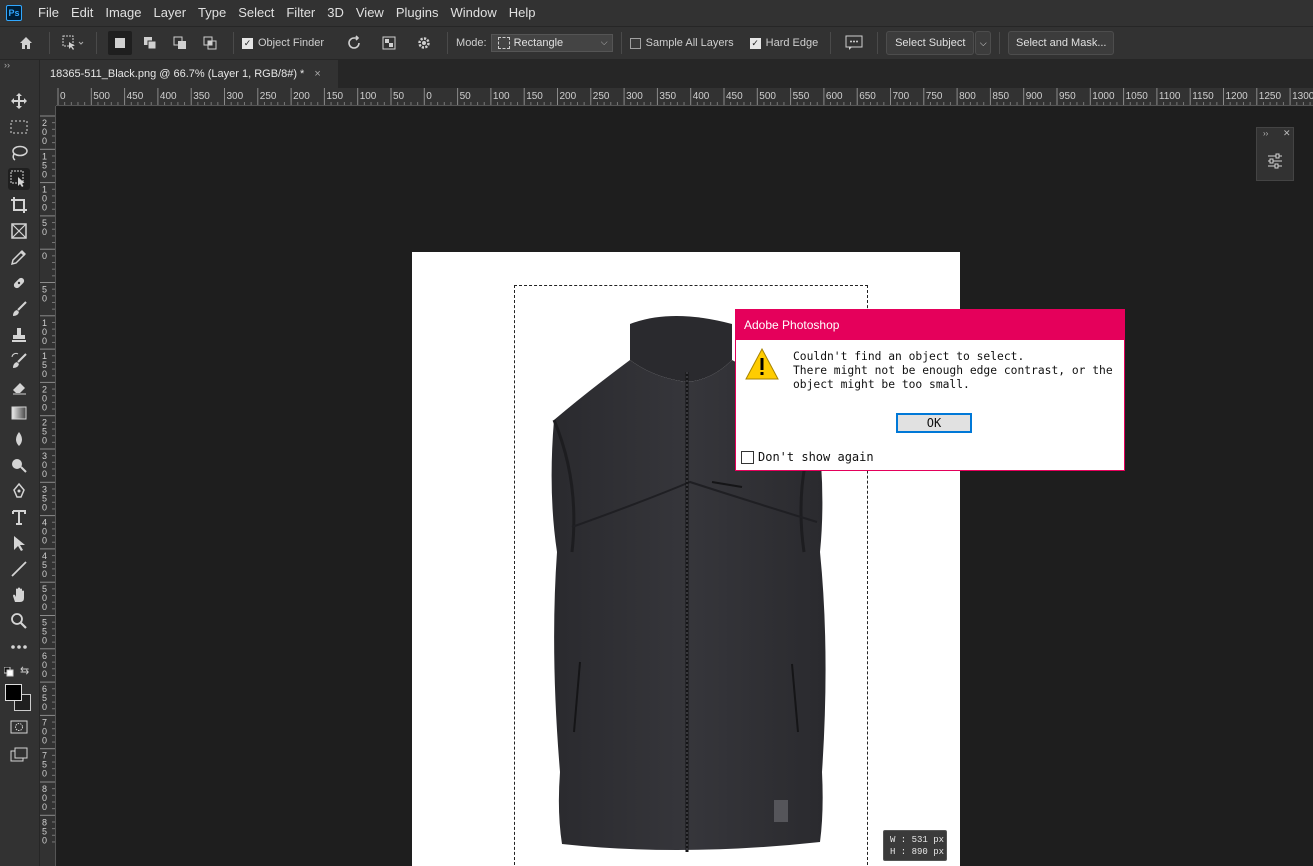 Image resolution: width=1313 pixels, height=866 pixels. Describe the element at coordinates (19, 465) in the screenshot. I see `dodge-tool-icon` at that location.